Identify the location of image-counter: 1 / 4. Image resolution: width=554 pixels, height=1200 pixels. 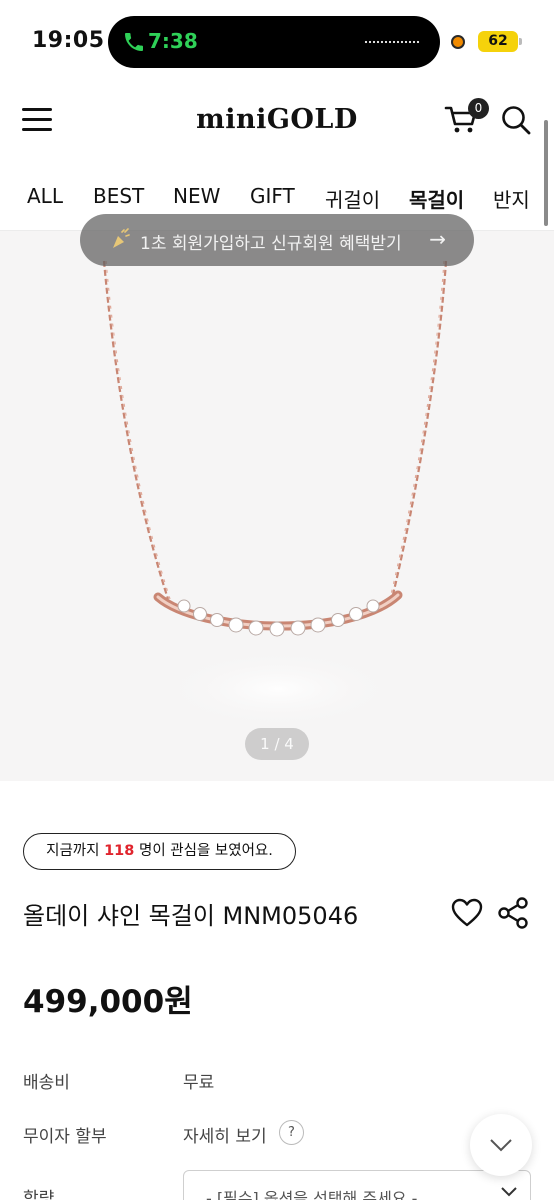
(277, 744).